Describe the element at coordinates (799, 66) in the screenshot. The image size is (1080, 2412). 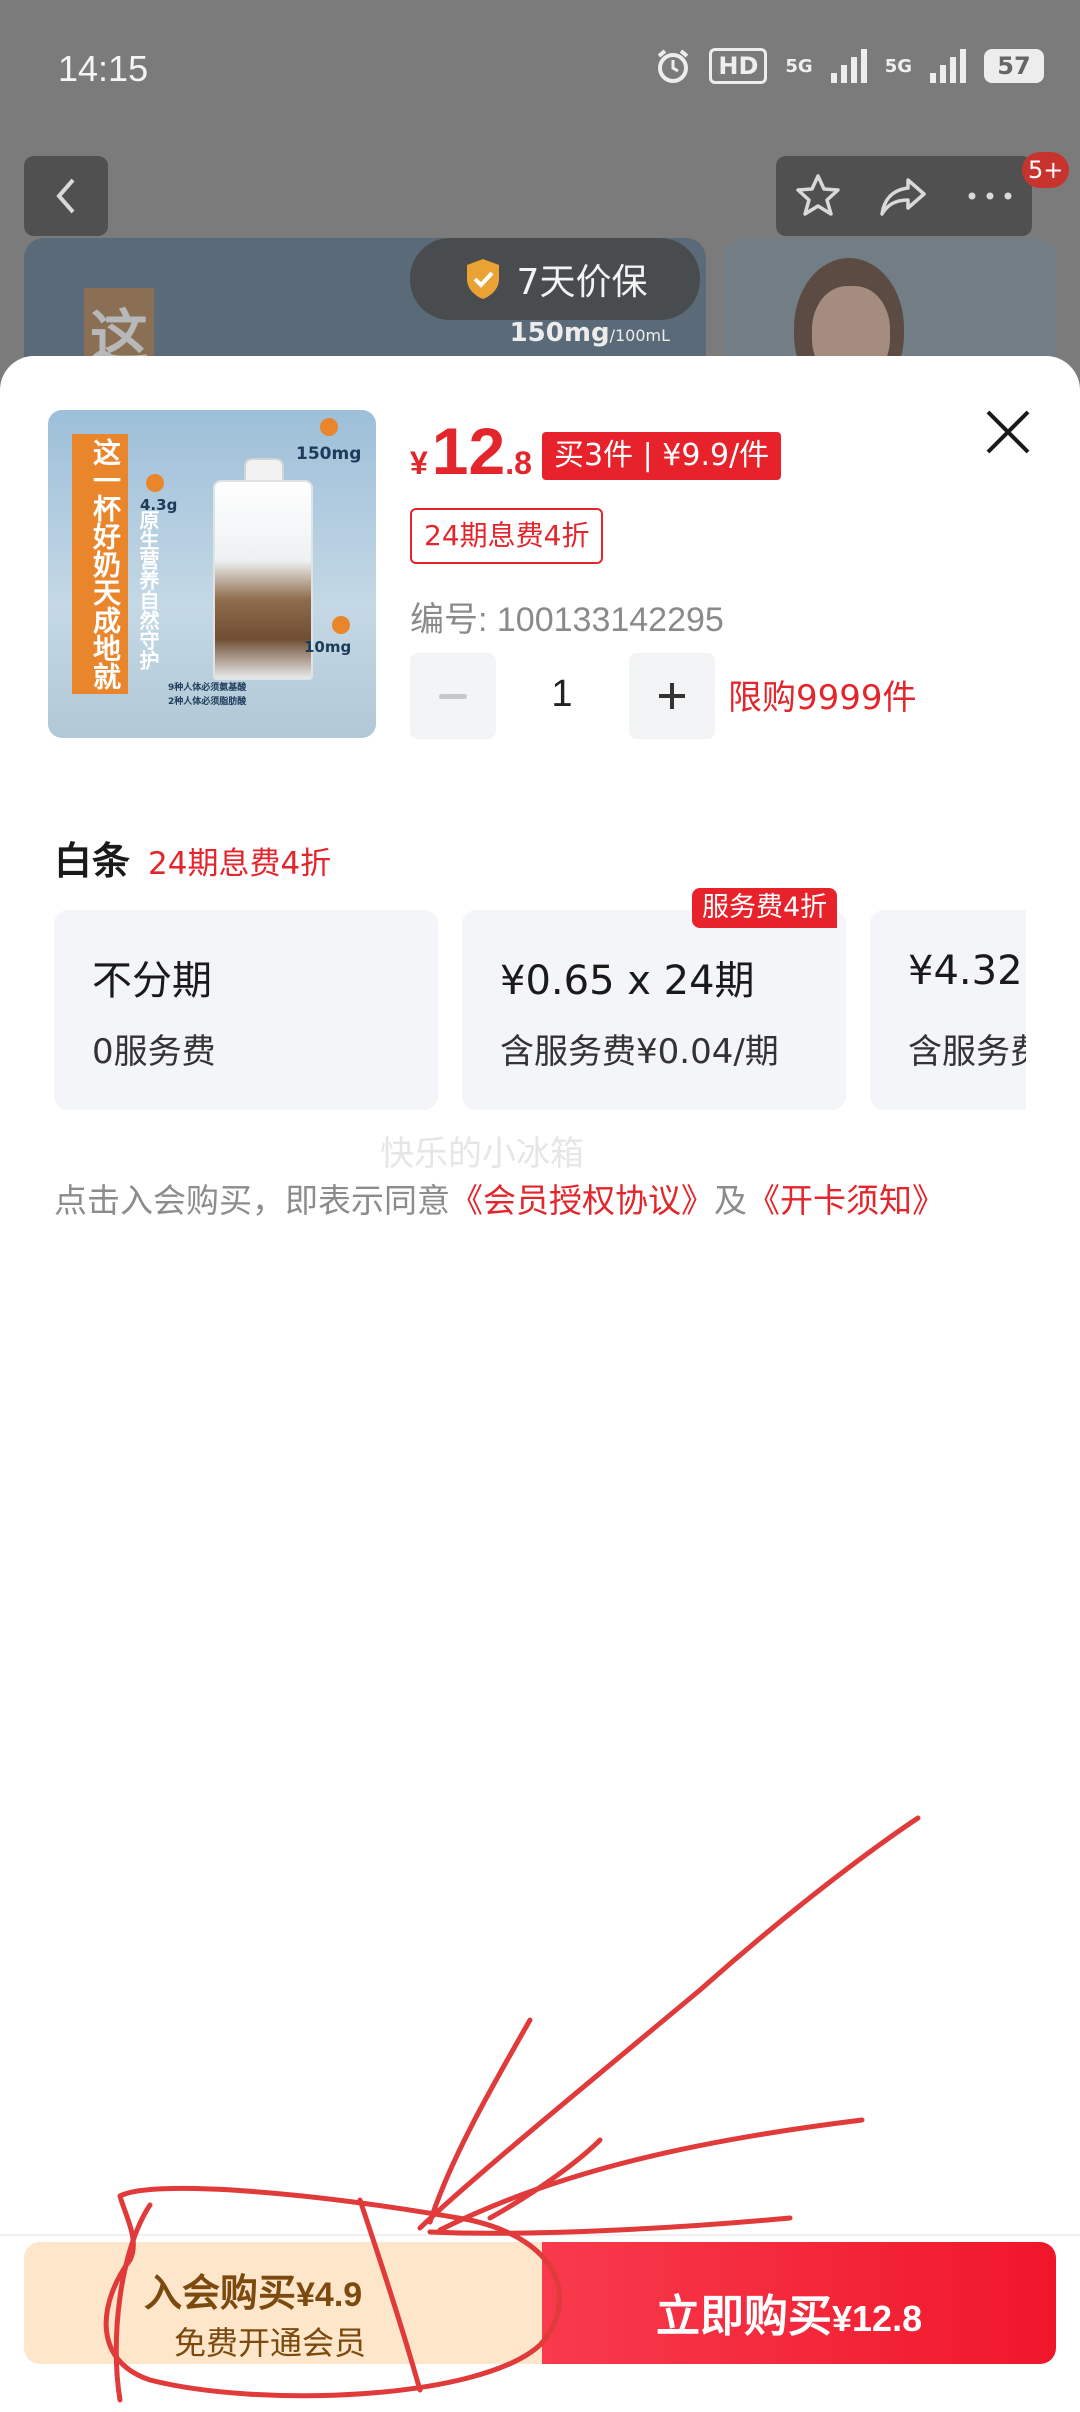
I see `network-label-1: 5G` at that location.